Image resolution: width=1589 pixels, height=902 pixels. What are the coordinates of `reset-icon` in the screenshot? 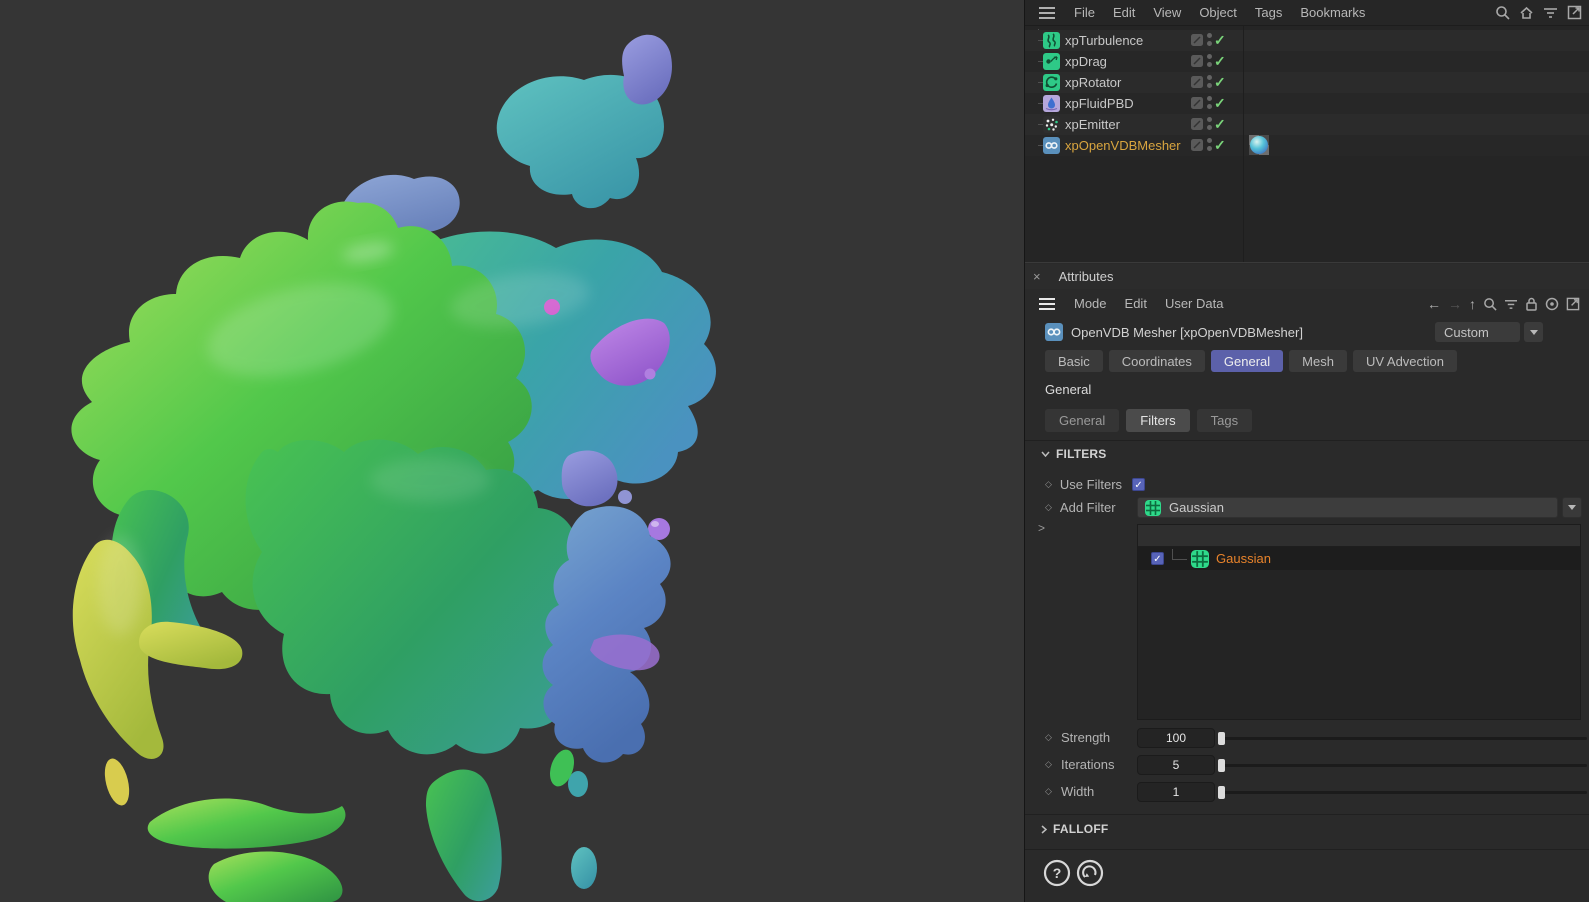 It's located at (1090, 873).